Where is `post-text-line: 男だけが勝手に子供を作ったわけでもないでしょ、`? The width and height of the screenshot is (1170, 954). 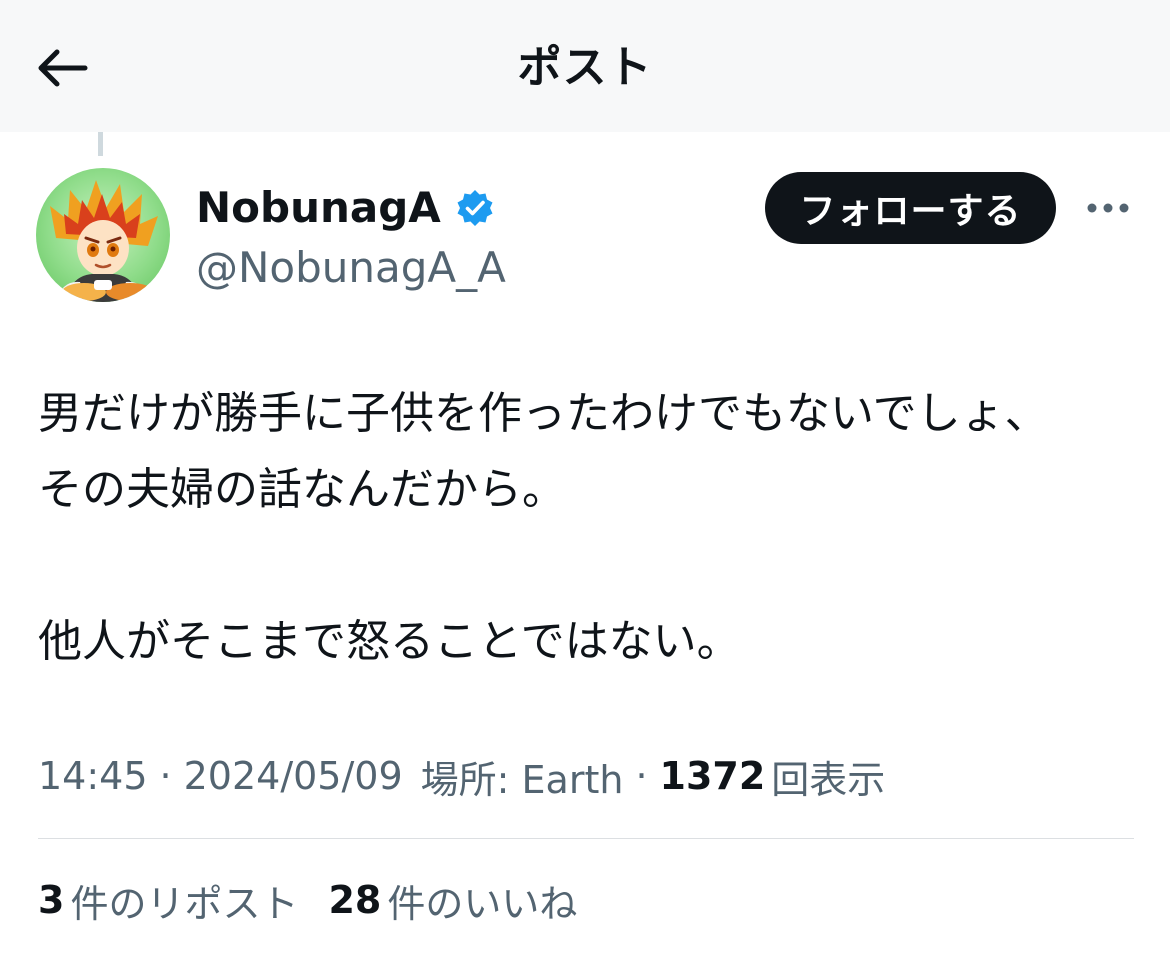
post-text-line: 男だけが勝手に子供を作ったわけでもないでしょ、 is located at coordinates (543, 413).